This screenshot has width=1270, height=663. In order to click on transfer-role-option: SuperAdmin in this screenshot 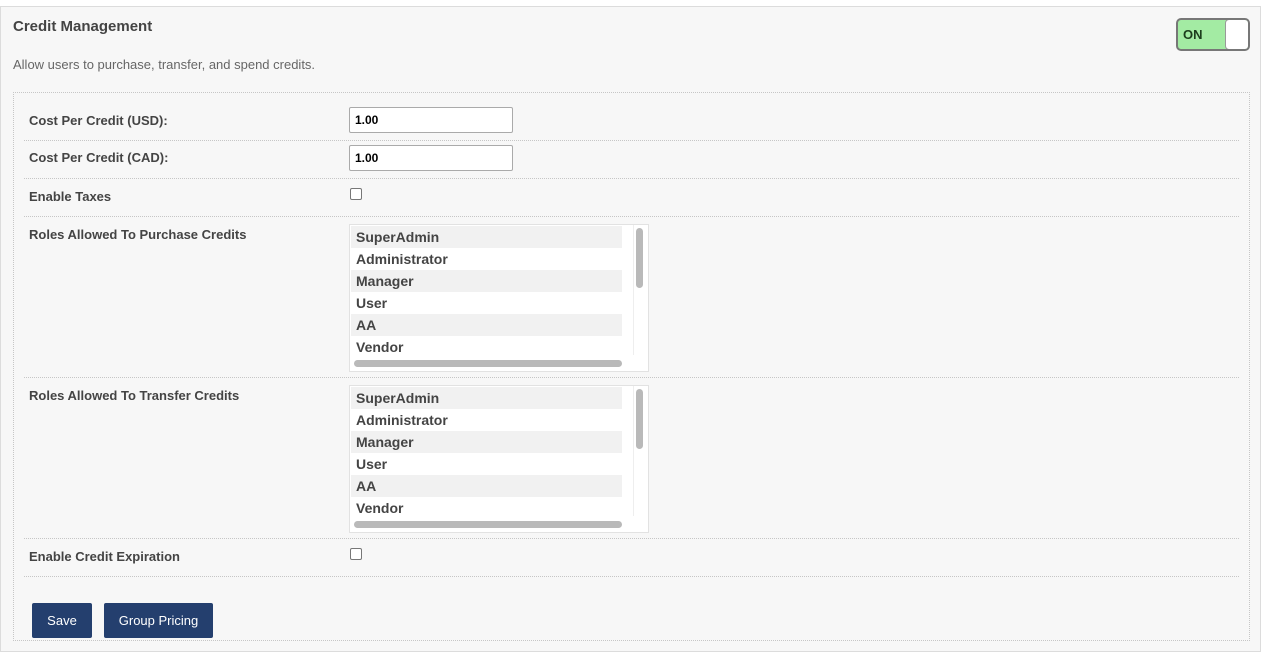, I will do `click(486, 398)`.